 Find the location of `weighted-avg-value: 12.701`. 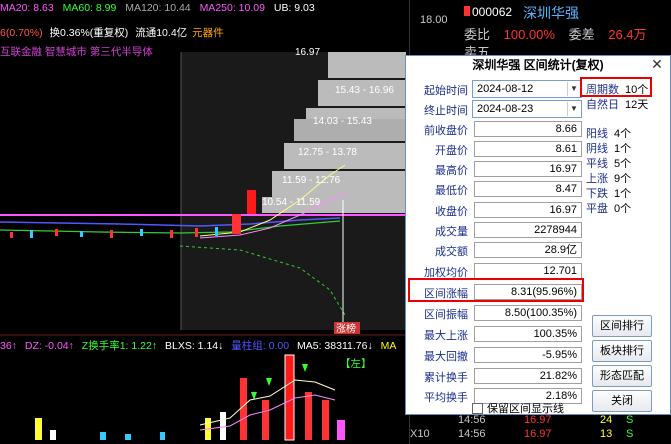

weighted-avg-value: 12.701 is located at coordinates (528, 271).